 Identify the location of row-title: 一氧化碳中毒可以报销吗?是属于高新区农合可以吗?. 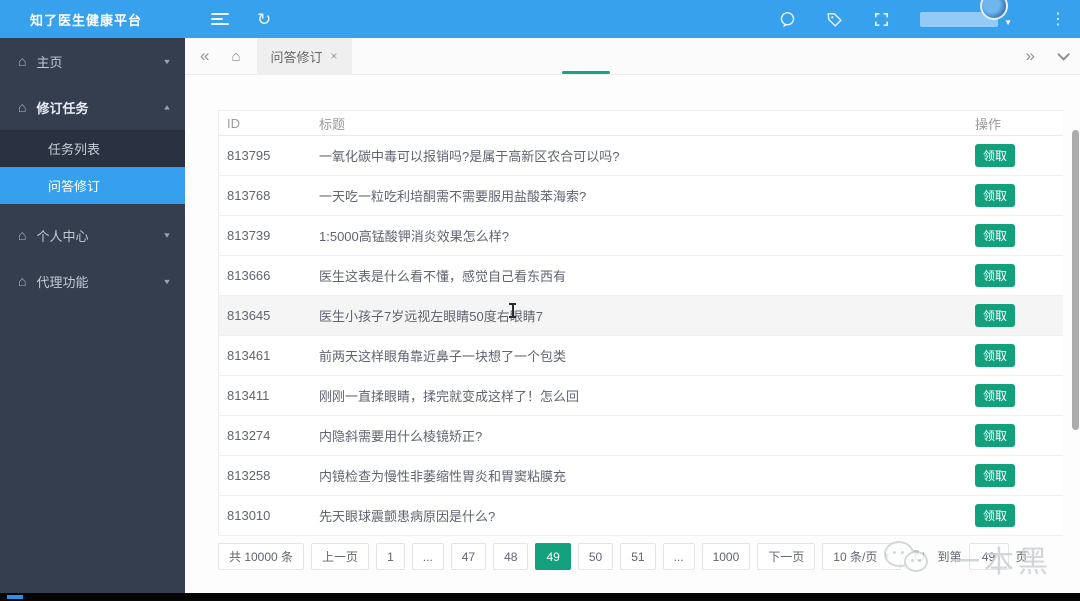
(469, 156).